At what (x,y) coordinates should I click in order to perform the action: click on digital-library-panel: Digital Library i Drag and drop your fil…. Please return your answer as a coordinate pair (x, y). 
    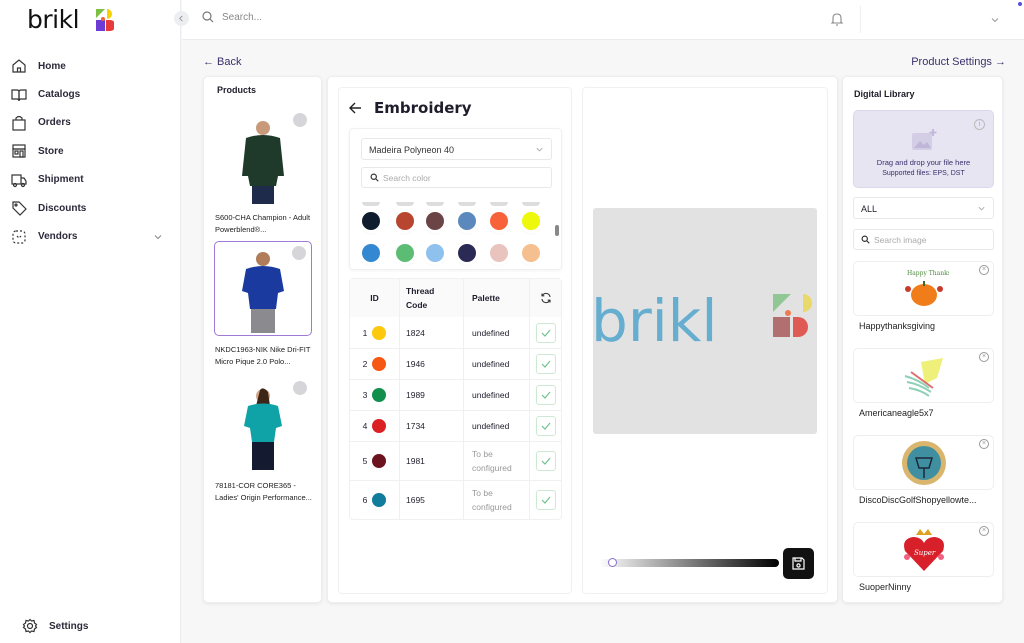
    Looking at the image, I should click on (922, 339).